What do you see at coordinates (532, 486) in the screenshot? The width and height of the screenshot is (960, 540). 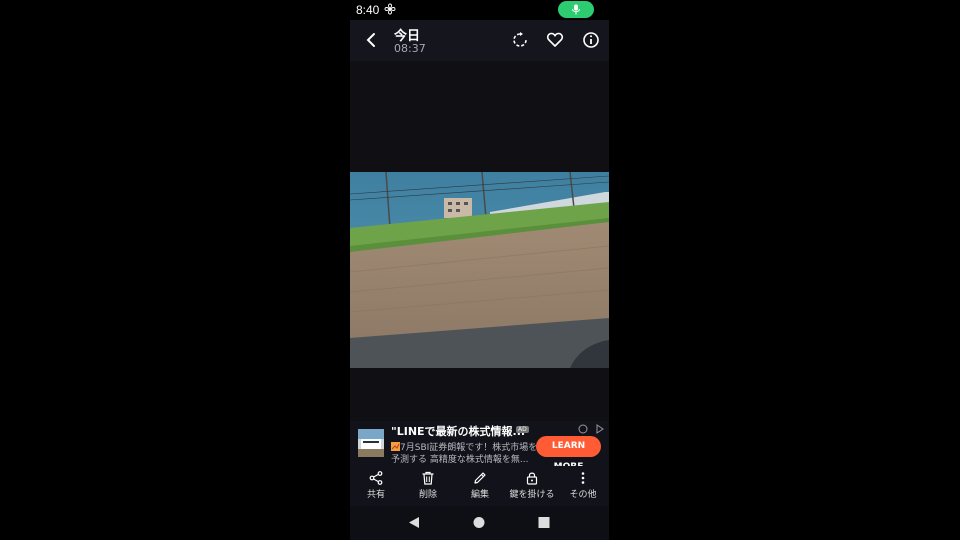 I see `lock-button: 鍵を掛ける` at bounding box center [532, 486].